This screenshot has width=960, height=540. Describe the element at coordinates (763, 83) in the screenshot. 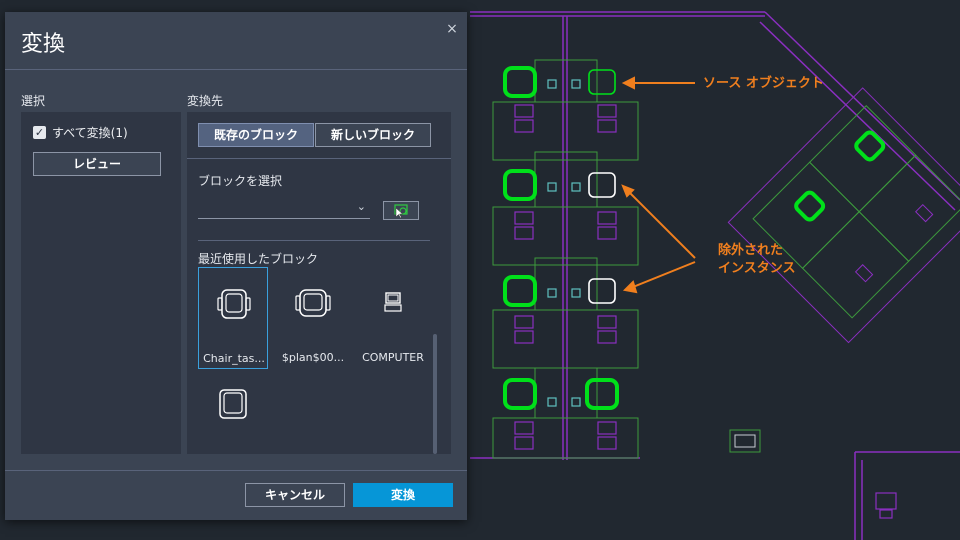

I see `annotation-source-object: ソース オブジェクト` at that location.